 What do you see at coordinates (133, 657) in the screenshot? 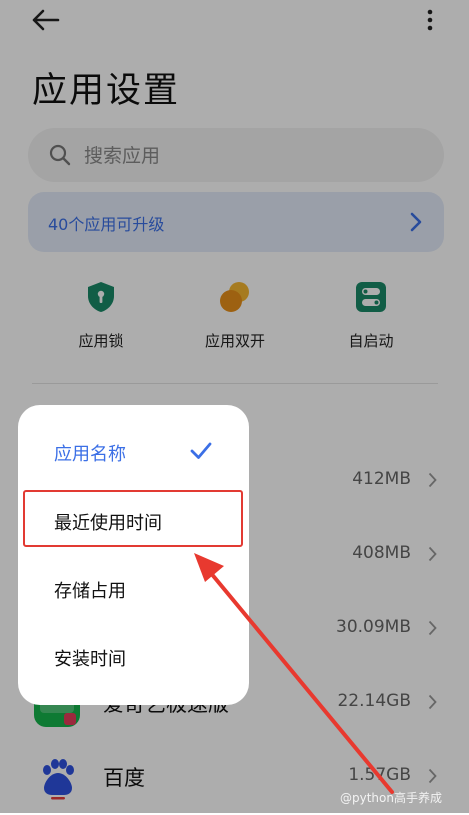
I see `sort-option-install-time: 安装时间` at bounding box center [133, 657].